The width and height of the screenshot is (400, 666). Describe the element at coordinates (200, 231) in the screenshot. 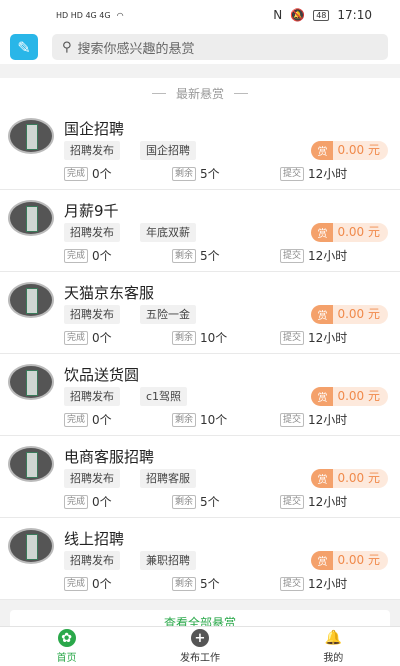

I see `list-item: 月薪9千 招聘发布 年底双薪 赏 0.00 元 完成 0个 剩余 5个 提交 12小时` at that location.